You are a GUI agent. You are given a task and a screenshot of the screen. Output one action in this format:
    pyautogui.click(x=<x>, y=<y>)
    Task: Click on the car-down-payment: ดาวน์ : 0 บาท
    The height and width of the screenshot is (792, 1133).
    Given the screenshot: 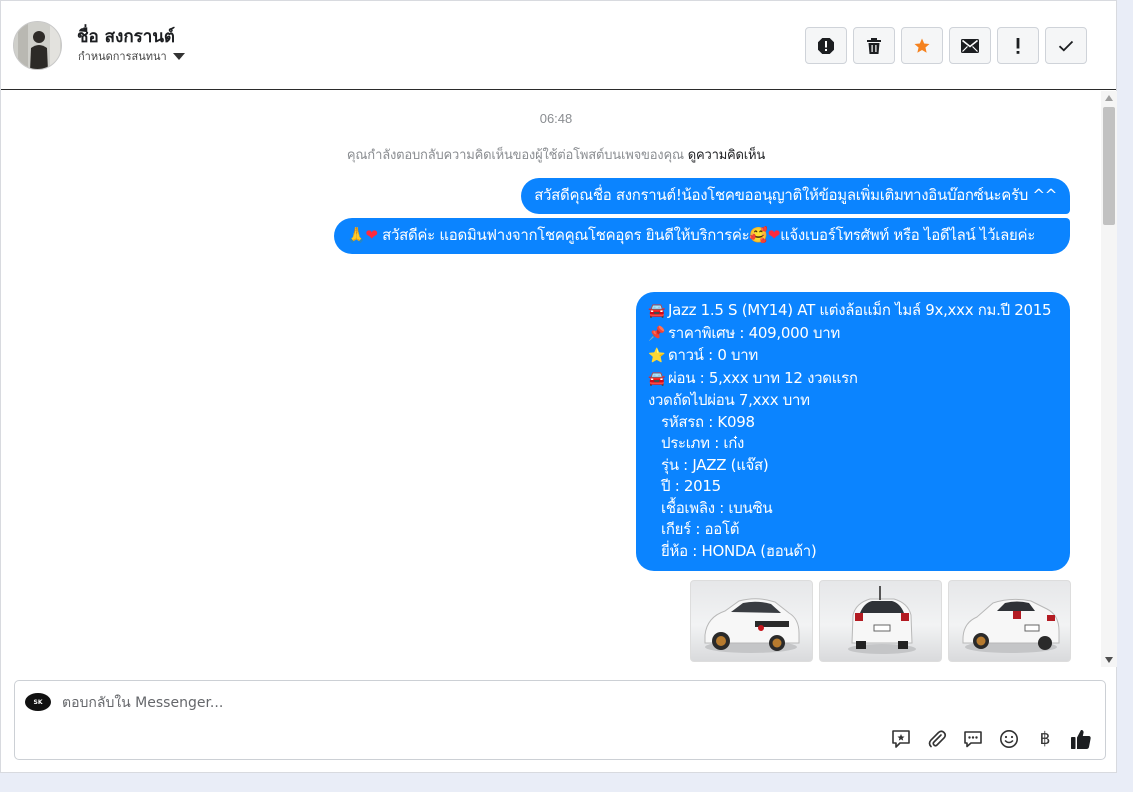 What is the action you would take?
    pyautogui.click(x=713, y=355)
    